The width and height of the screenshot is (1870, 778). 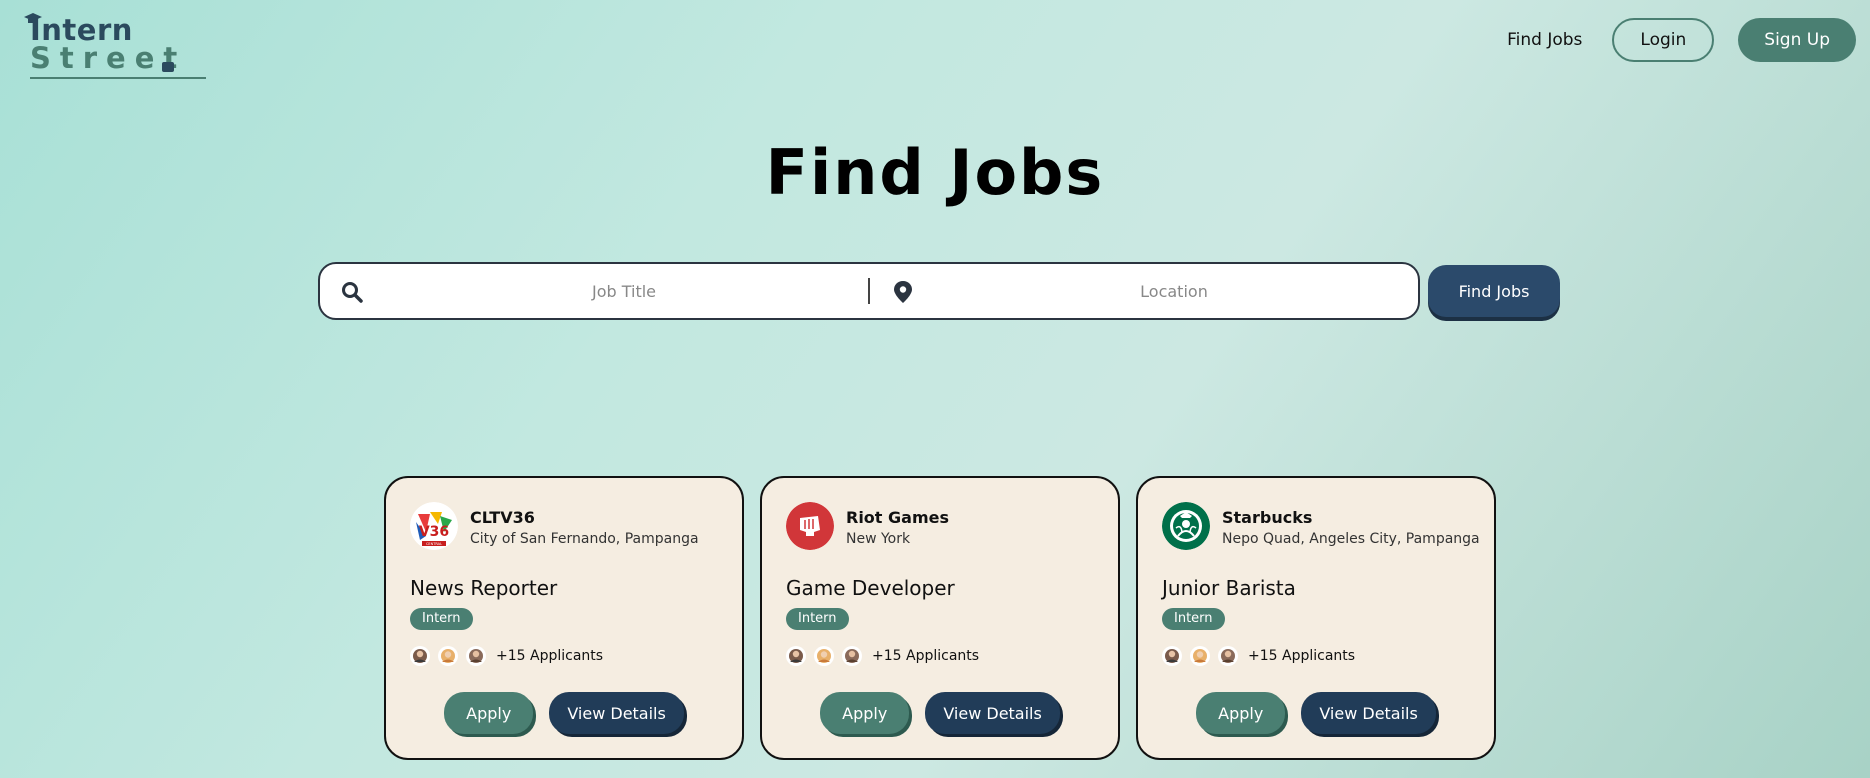 I want to click on top-nav: Find Jobs Login Sign Up, so click(x=1681, y=40).